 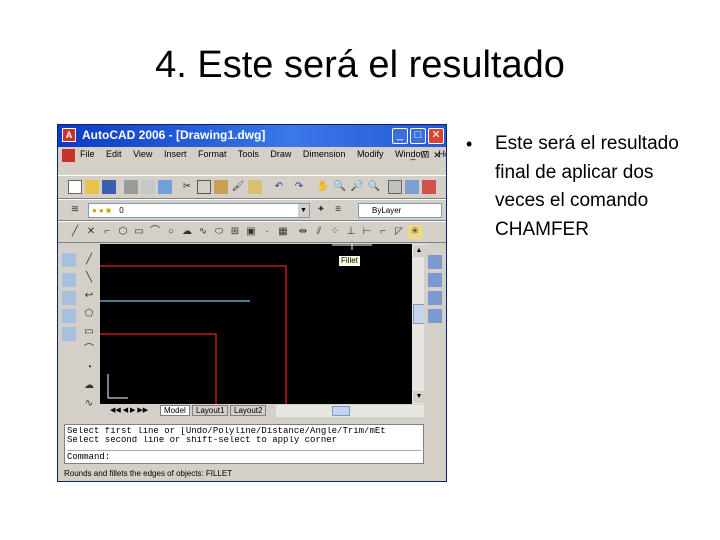 What do you see at coordinates (221, 187) in the screenshot?
I see `paste-icon` at bounding box center [221, 187].